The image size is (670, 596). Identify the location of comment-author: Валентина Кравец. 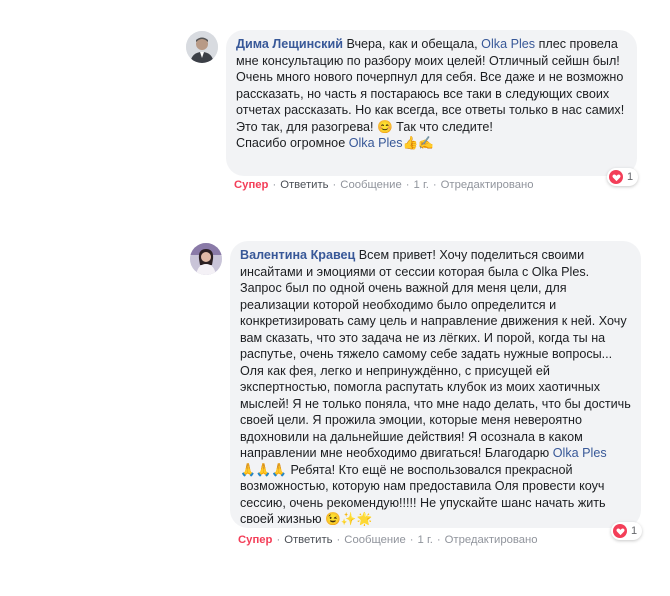
(297, 255).